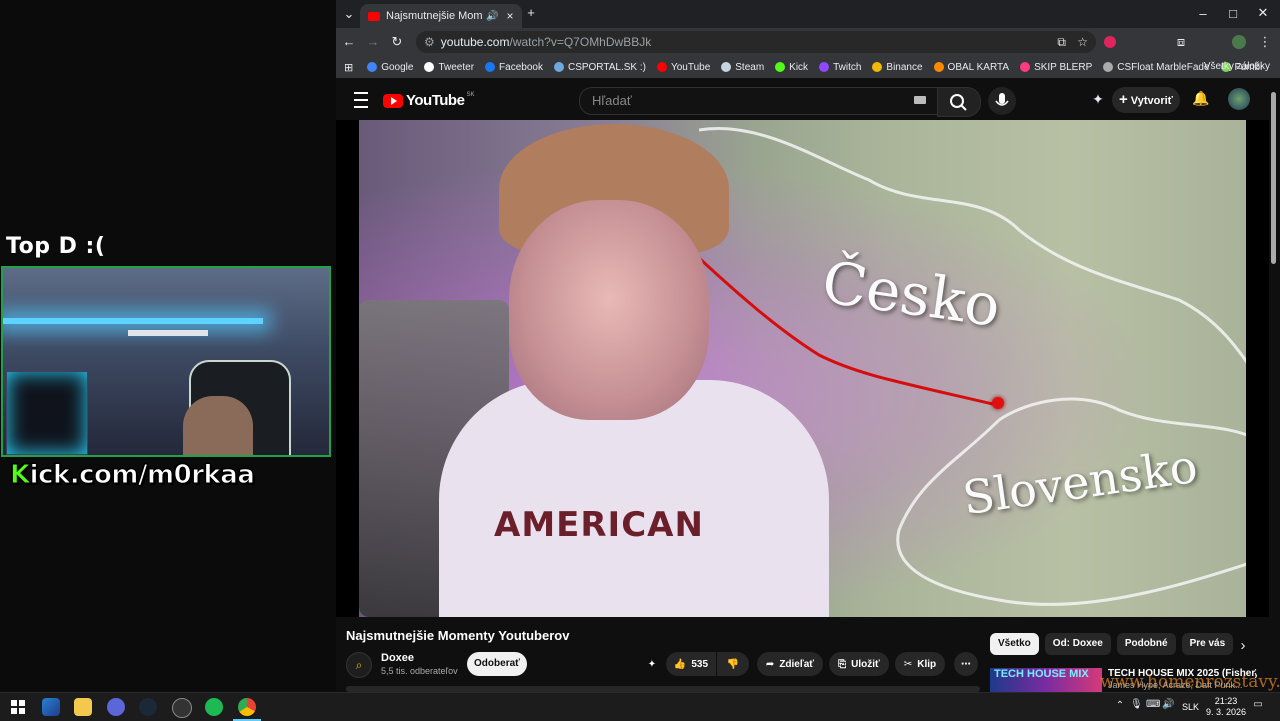 This screenshot has height=721, width=1280. Describe the element at coordinates (1098, 99) in the screenshot. I see `ai-assistant-icon: ✦` at that location.